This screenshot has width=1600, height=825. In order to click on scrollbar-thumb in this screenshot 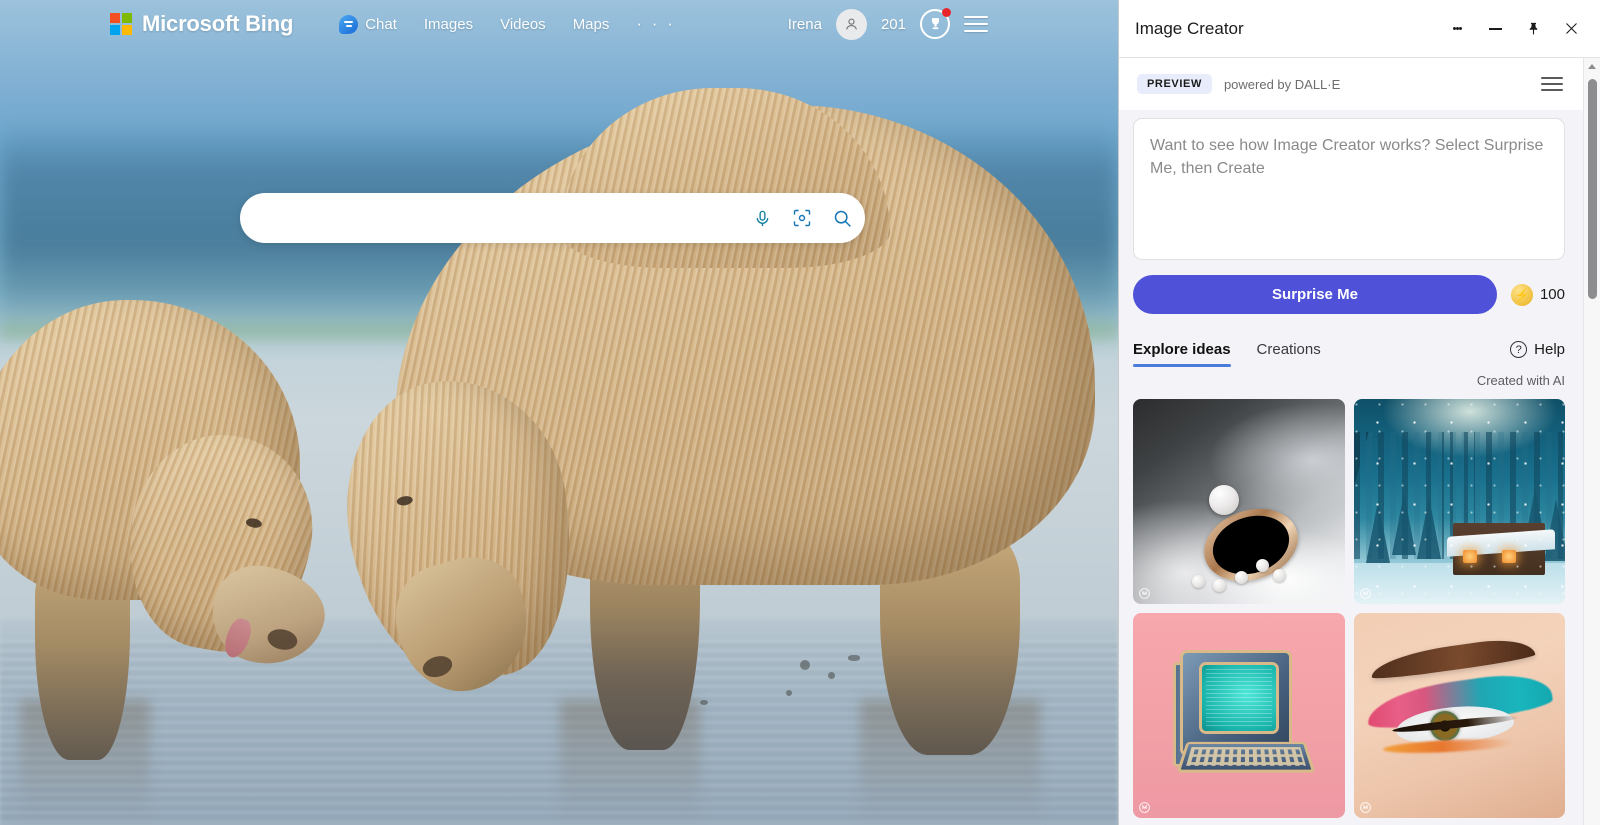, I will do `click(1592, 189)`.